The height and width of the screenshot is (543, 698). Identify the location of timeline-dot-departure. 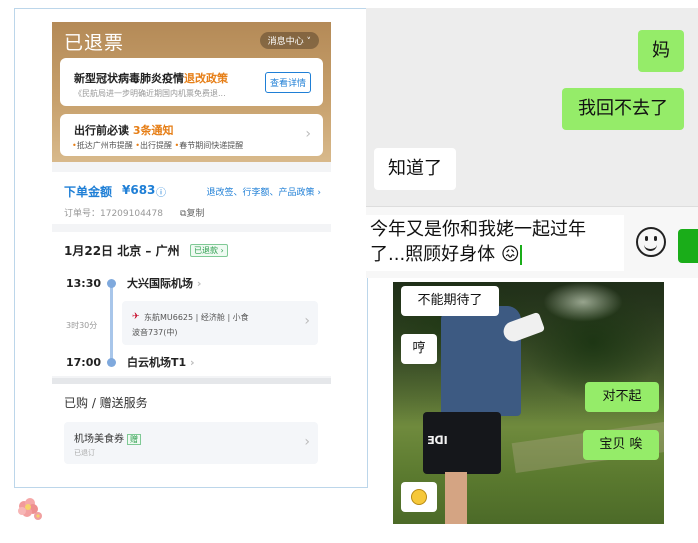
(111, 283).